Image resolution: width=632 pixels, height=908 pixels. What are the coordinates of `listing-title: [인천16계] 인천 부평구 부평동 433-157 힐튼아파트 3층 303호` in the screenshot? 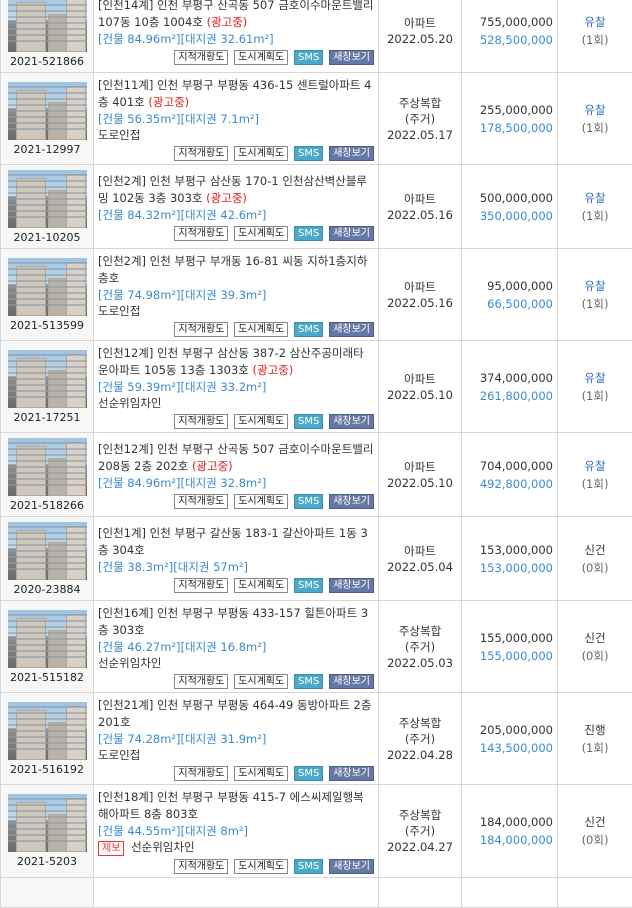 It's located at (236, 622).